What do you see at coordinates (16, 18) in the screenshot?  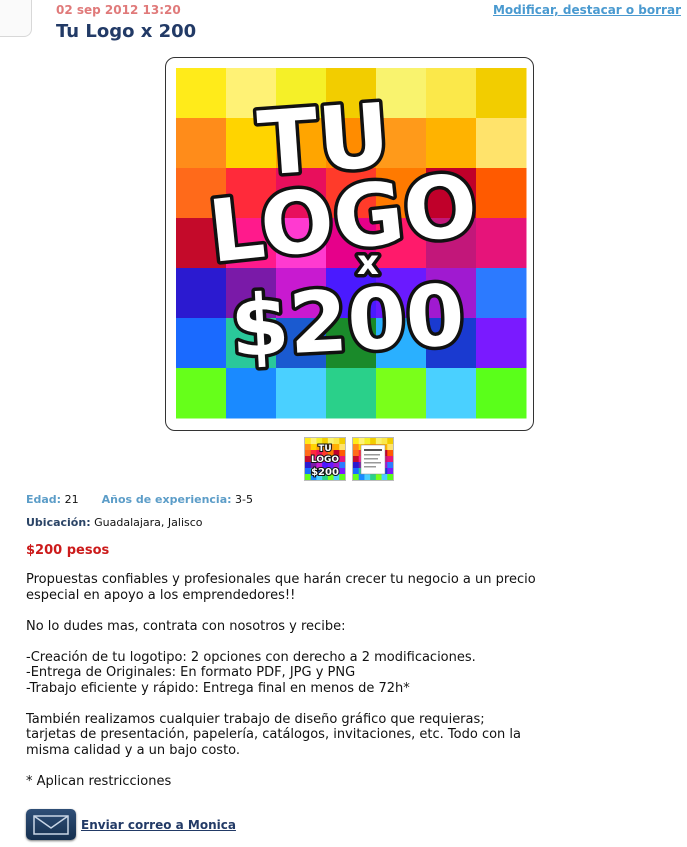 I see `avatar-corner` at bounding box center [16, 18].